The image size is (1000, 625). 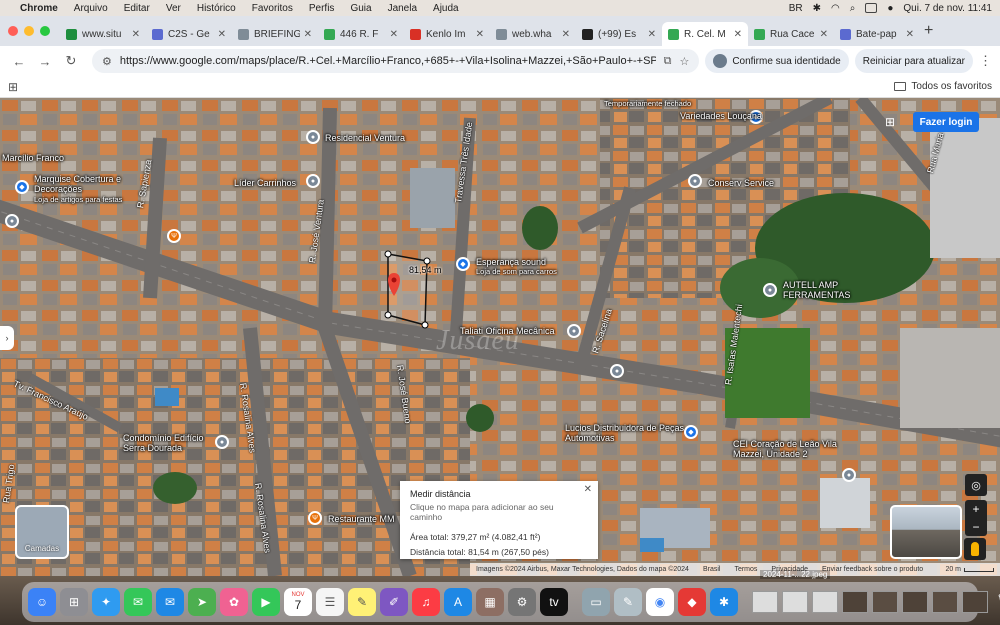 I want to click on place-restaurante-mm: Restaurante MM, so click(x=361, y=519).